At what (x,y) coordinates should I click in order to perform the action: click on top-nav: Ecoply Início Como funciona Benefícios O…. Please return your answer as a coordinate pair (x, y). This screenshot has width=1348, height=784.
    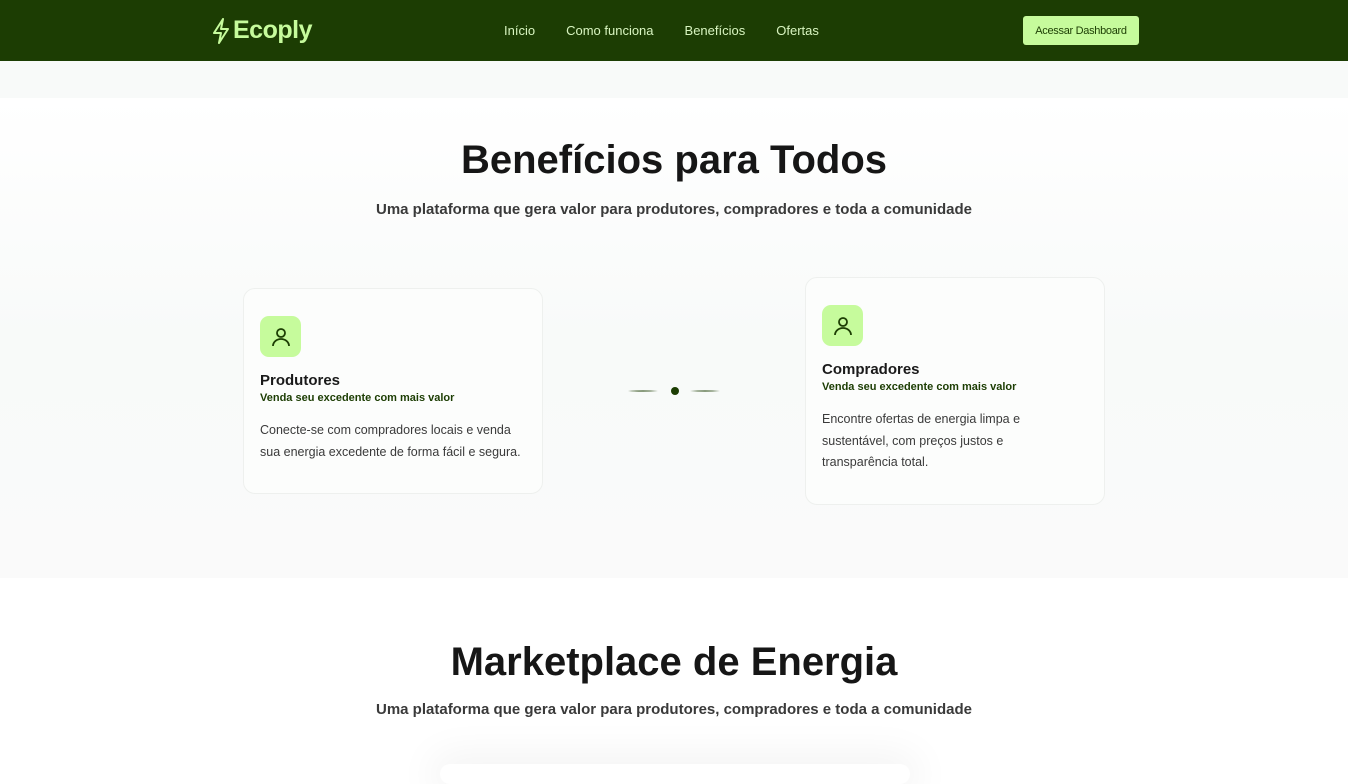
    Looking at the image, I should click on (674, 30).